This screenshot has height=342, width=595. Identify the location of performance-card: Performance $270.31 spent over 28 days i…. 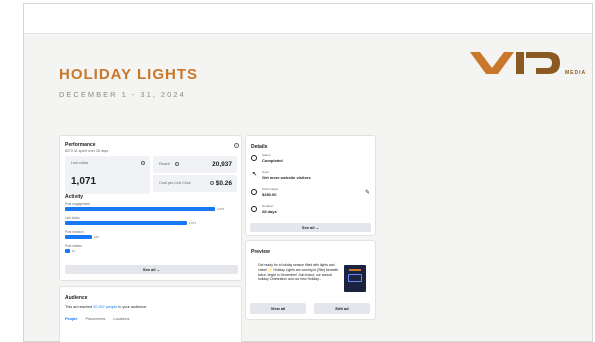
(150, 208).